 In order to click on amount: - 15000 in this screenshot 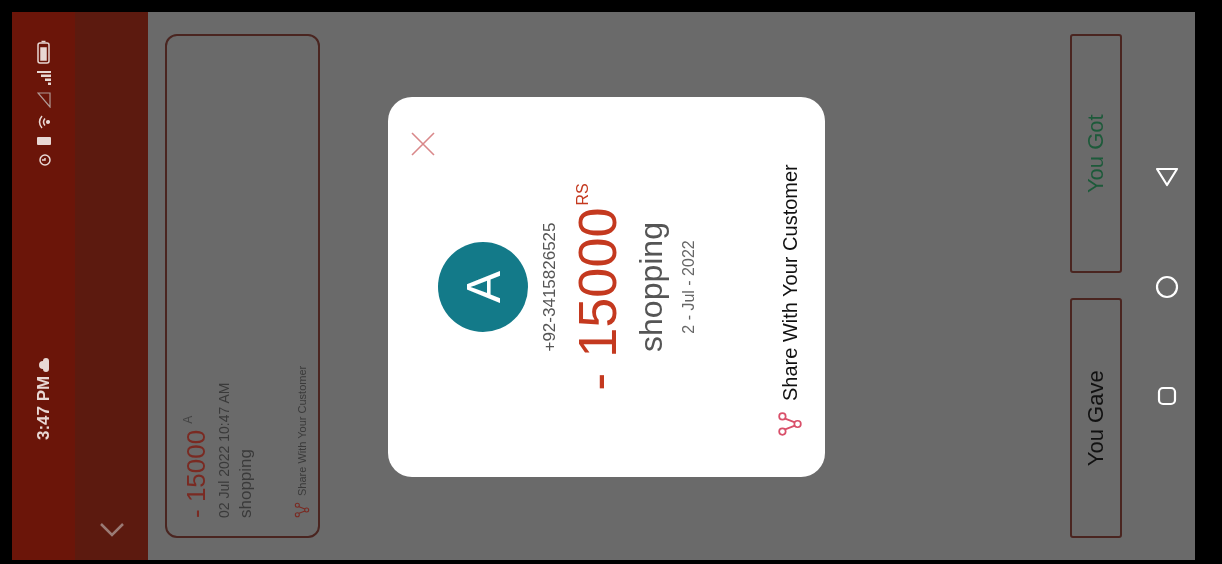, I will do `click(598, 299)`.